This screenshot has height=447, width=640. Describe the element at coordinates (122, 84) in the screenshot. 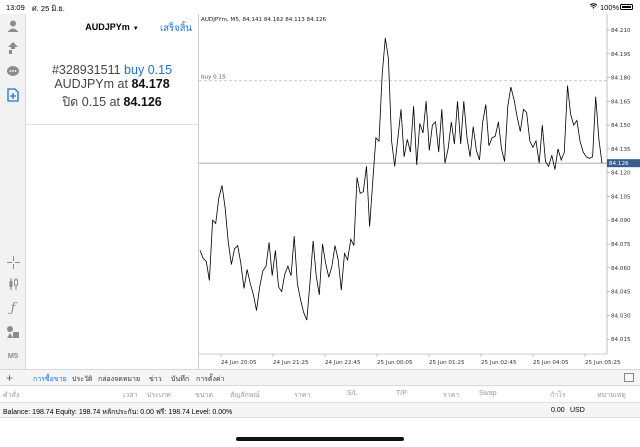

I see `order-at-word: at` at that location.